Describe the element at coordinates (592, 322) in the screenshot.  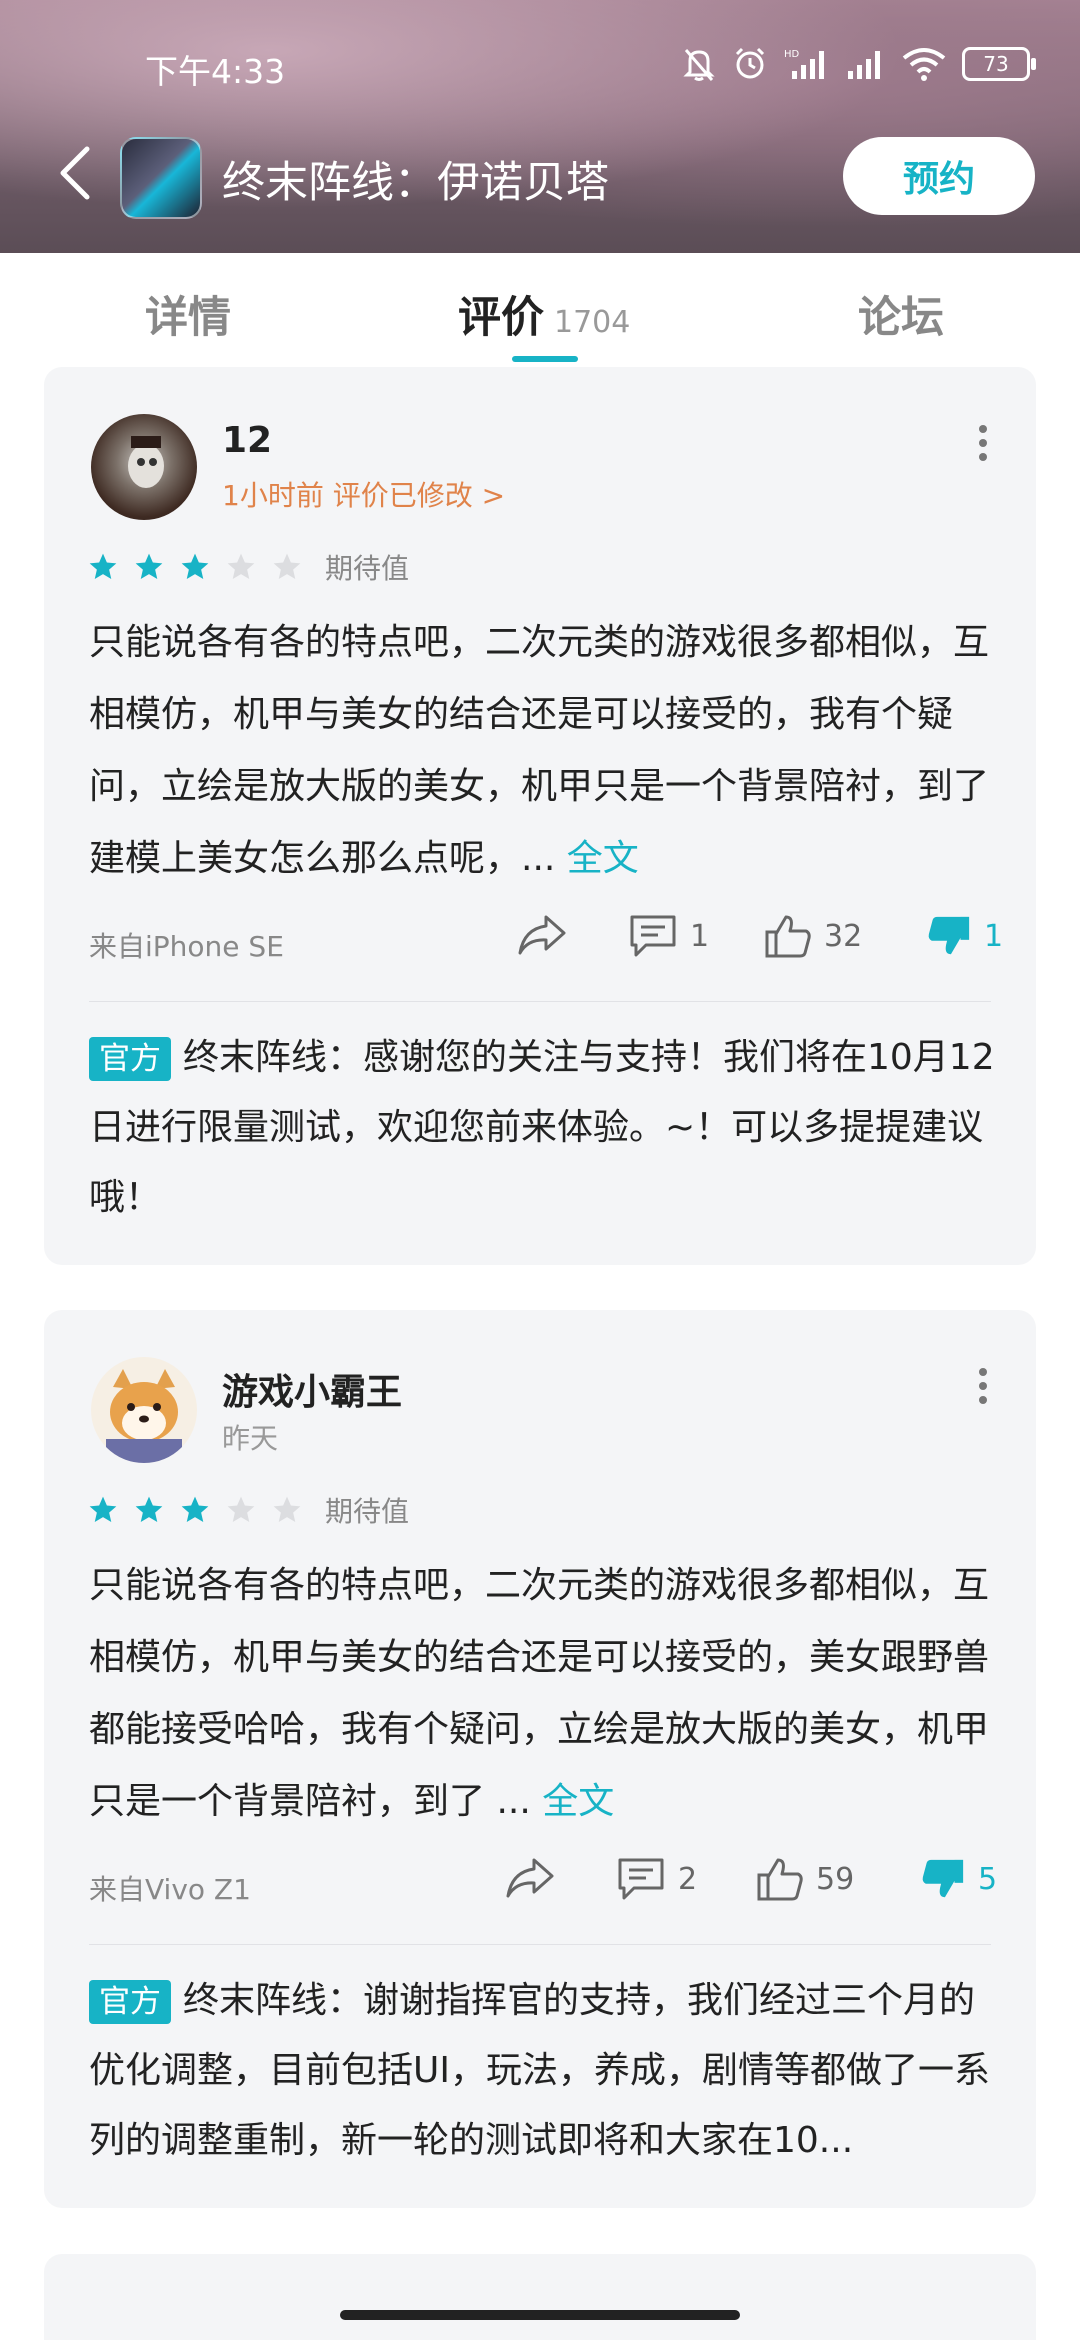
I see `tab-reviews-count: 1704` at that location.